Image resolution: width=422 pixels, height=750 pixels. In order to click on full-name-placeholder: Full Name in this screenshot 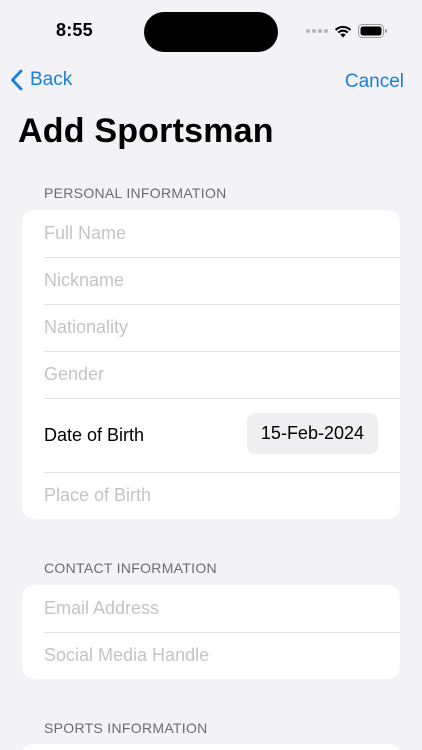, I will do `click(85, 233)`.